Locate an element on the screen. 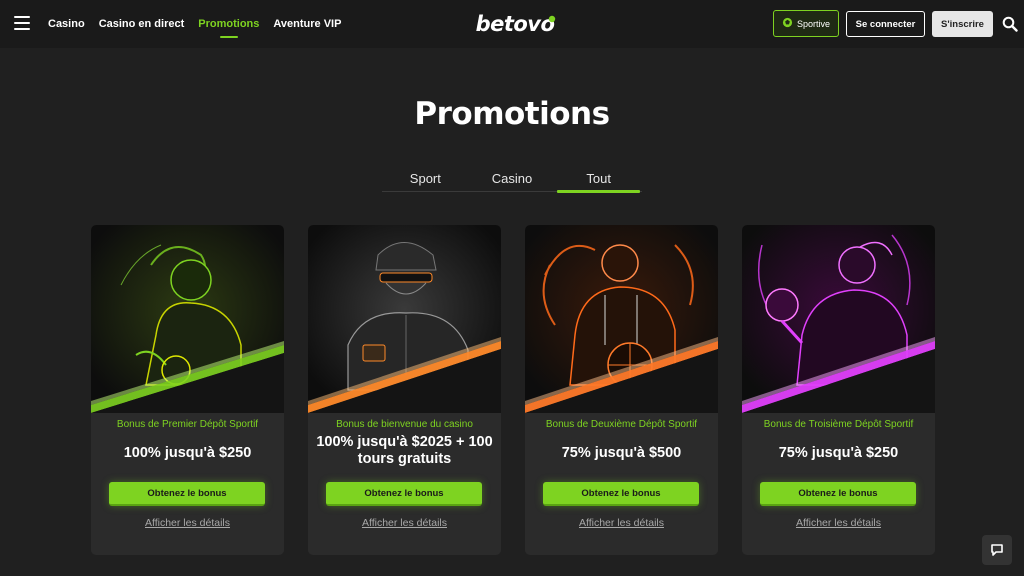  nav-casino: Casino is located at coordinates (66, 24).